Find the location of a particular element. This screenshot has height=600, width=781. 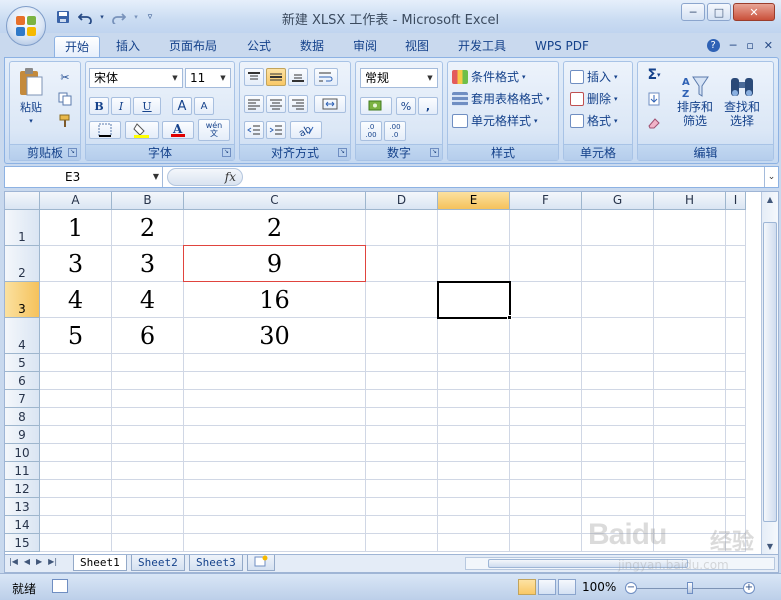

cell-b7 is located at coordinates (148, 399).